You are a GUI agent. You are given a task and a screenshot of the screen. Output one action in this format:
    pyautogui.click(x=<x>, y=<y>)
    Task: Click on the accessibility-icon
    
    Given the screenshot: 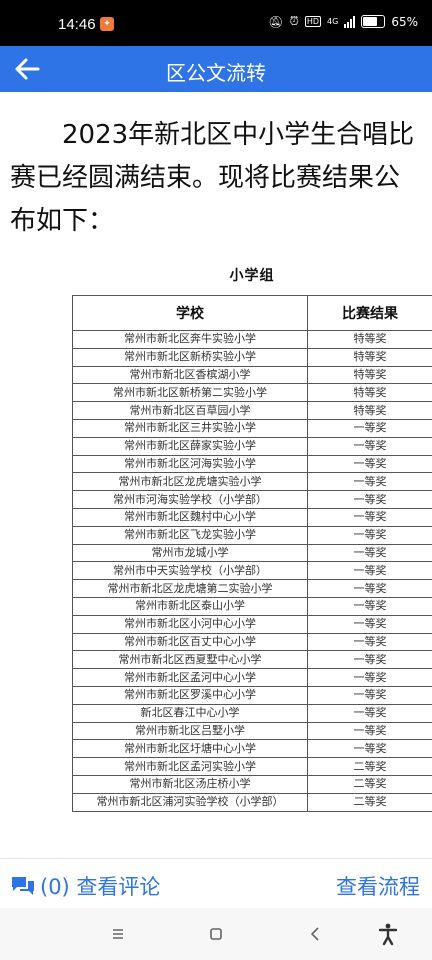 What is the action you would take?
    pyautogui.click(x=388, y=934)
    